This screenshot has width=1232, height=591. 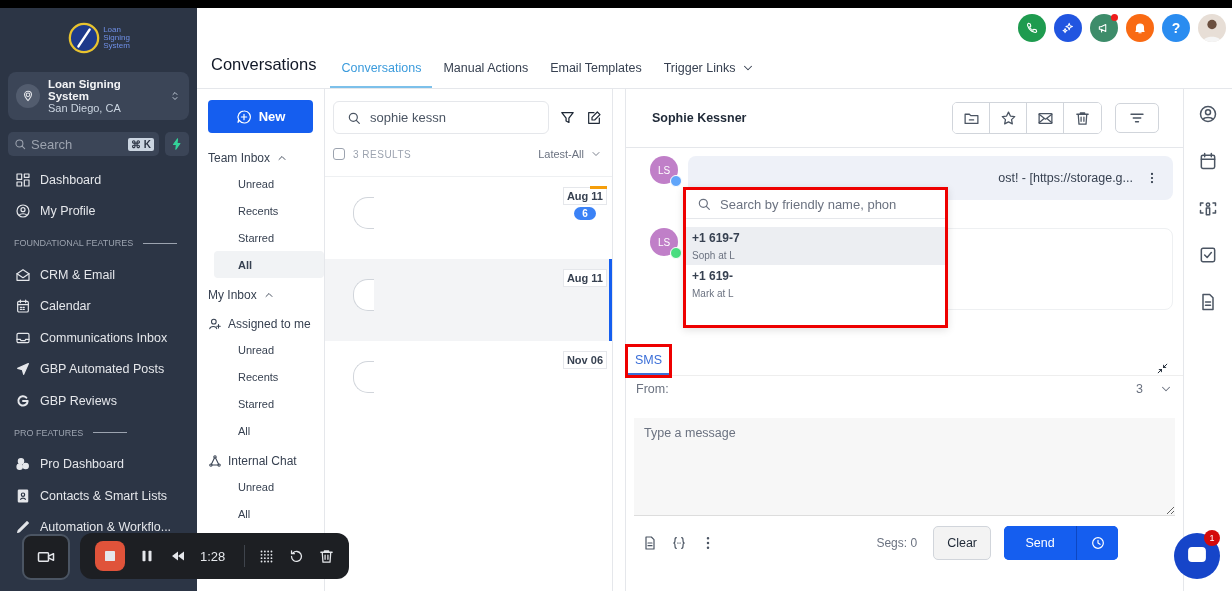 What do you see at coordinates (962, 543) in the screenshot?
I see `clear-button: Clear` at bounding box center [962, 543].